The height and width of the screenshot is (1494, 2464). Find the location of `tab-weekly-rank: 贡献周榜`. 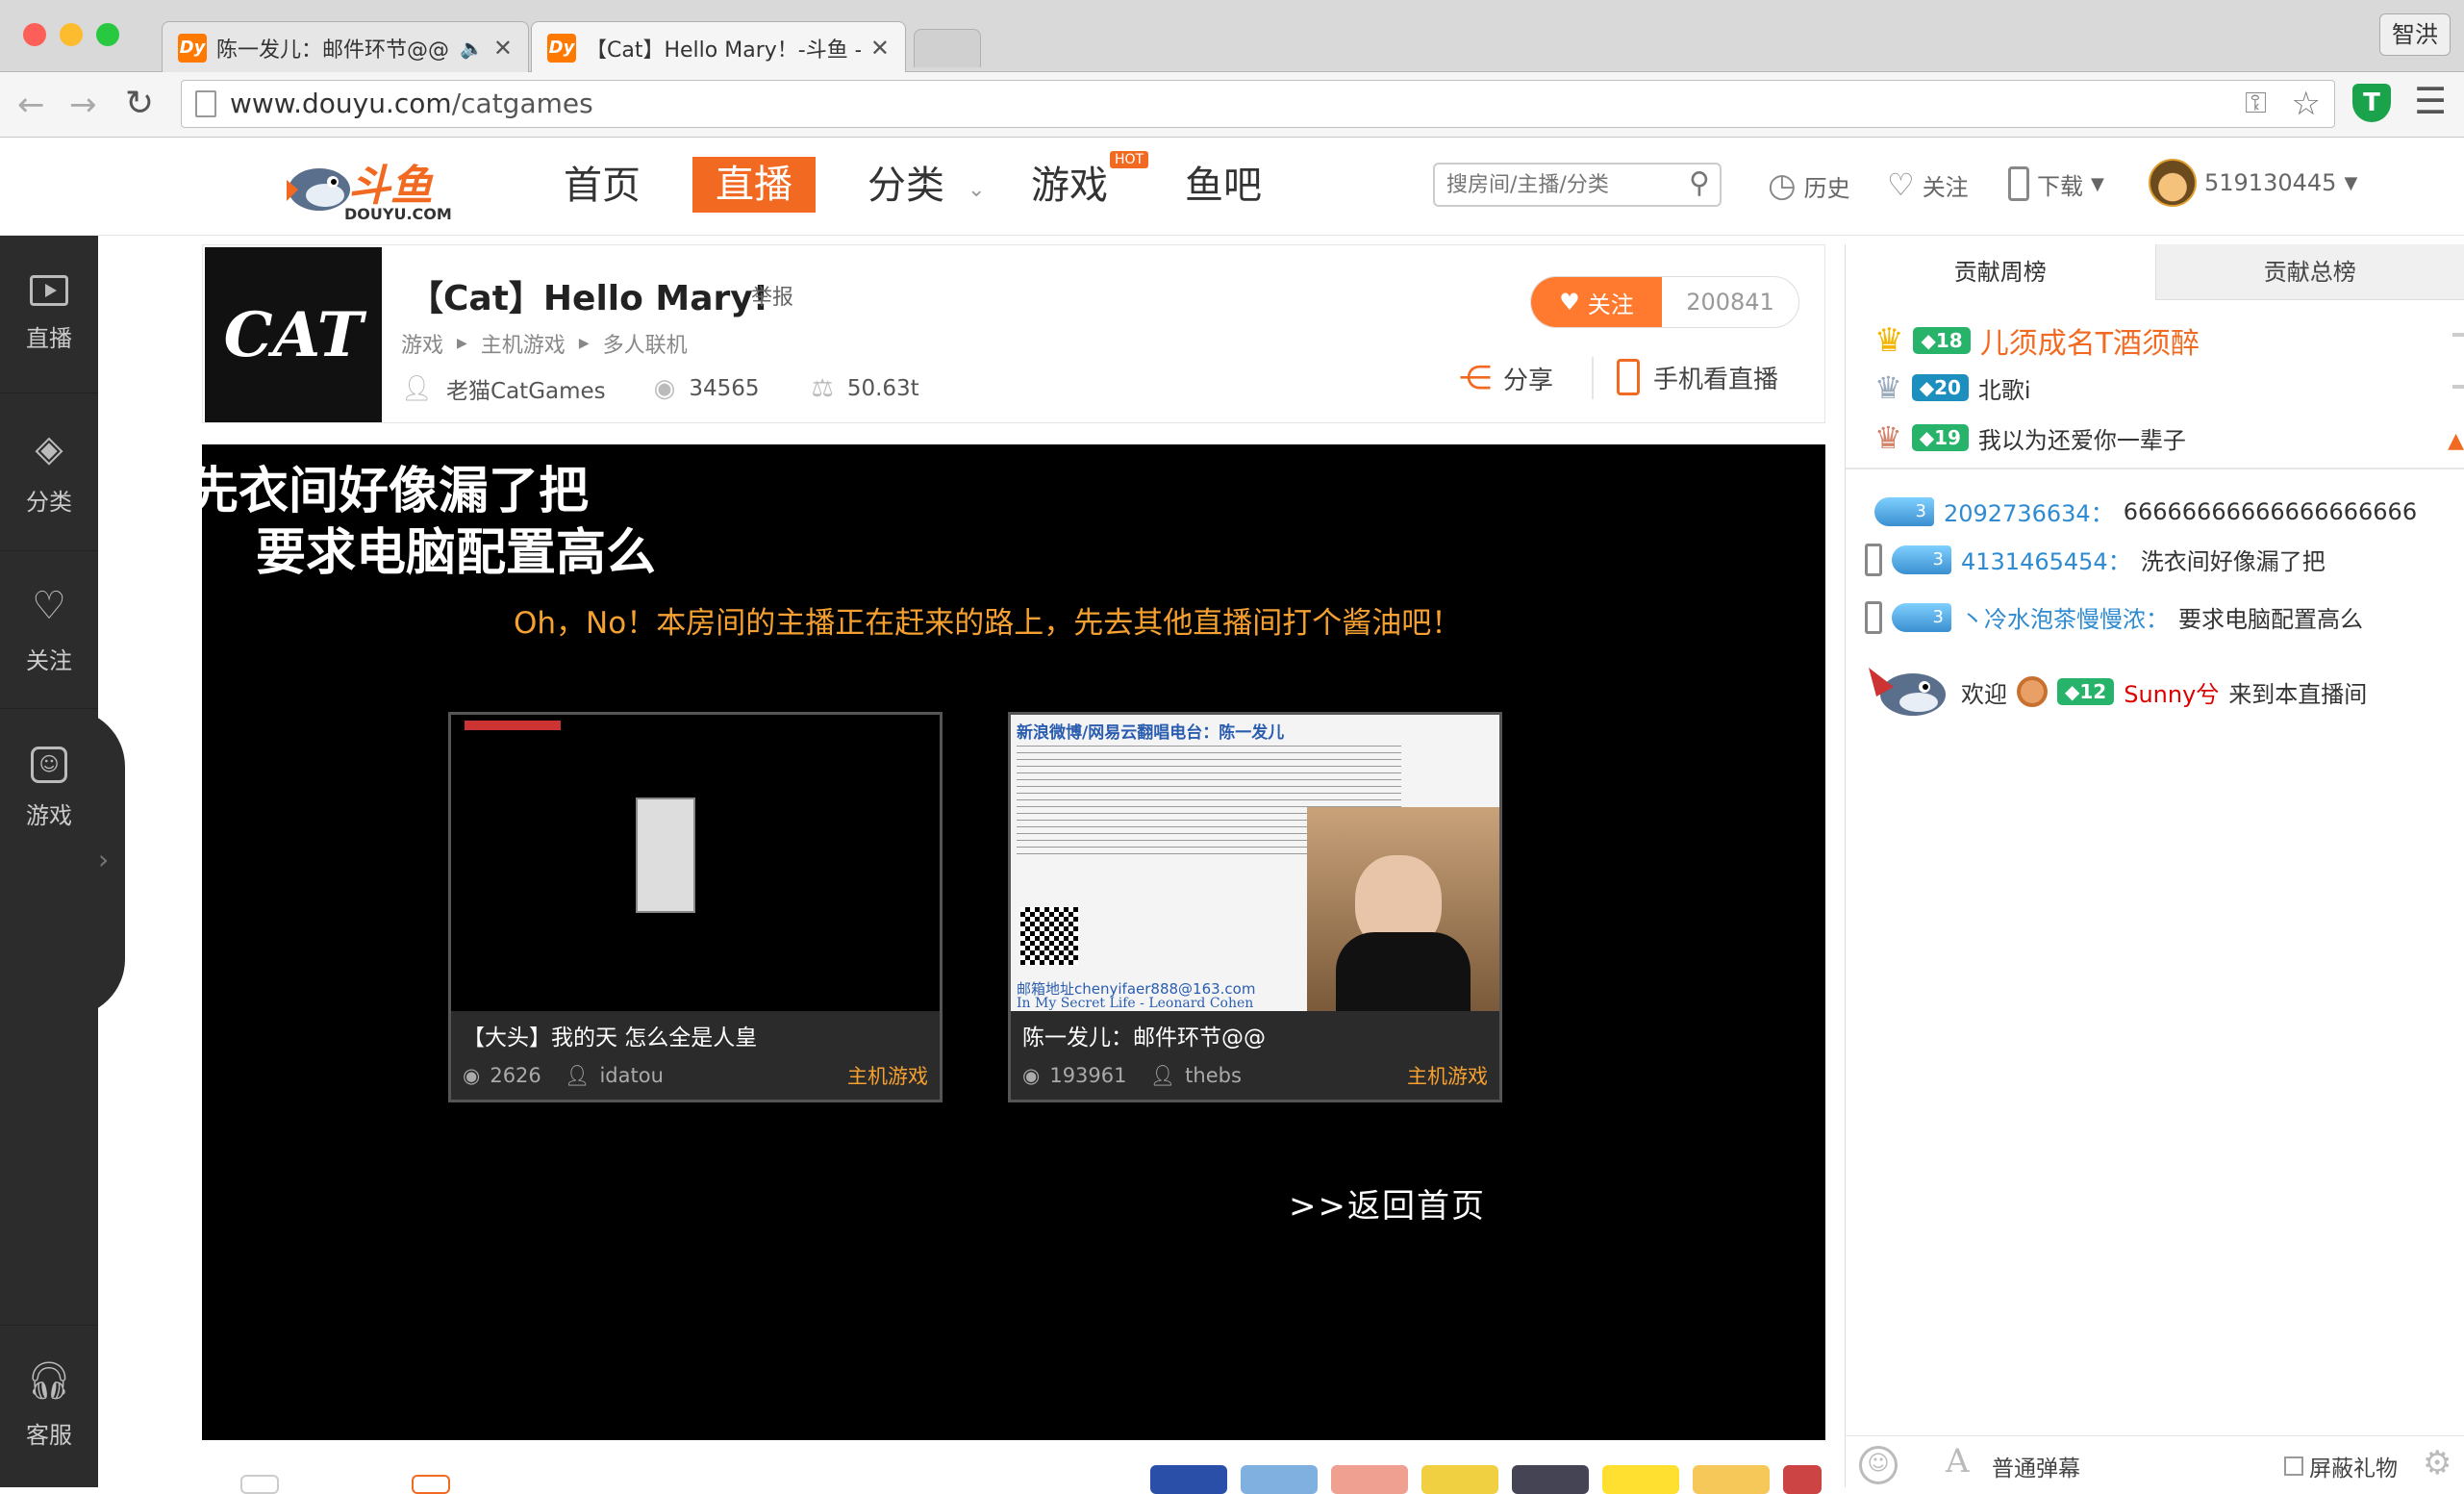

tab-weekly-rank: 贡献周榜 is located at coordinates (2000, 272).